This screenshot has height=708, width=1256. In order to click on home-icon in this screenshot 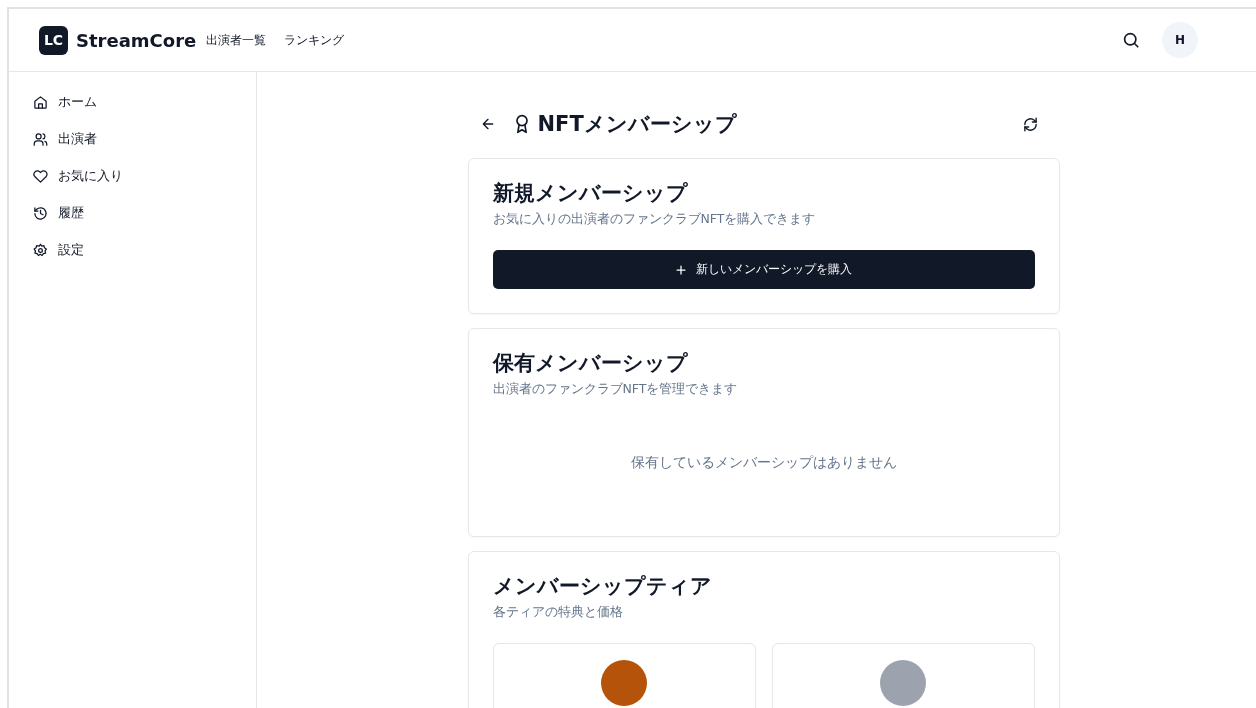, I will do `click(40, 102)`.